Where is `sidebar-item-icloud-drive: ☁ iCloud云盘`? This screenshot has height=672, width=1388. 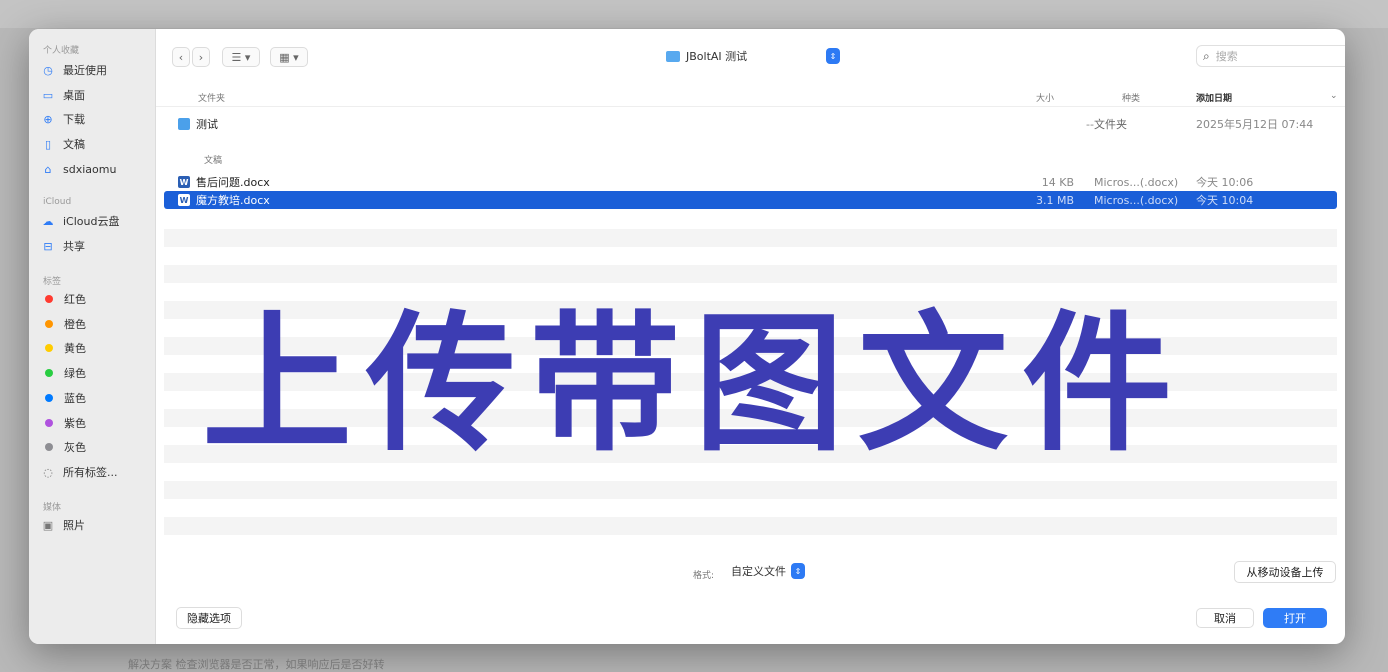 sidebar-item-icloud-drive: ☁ iCloud云盘 is located at coordinates (95, 221).